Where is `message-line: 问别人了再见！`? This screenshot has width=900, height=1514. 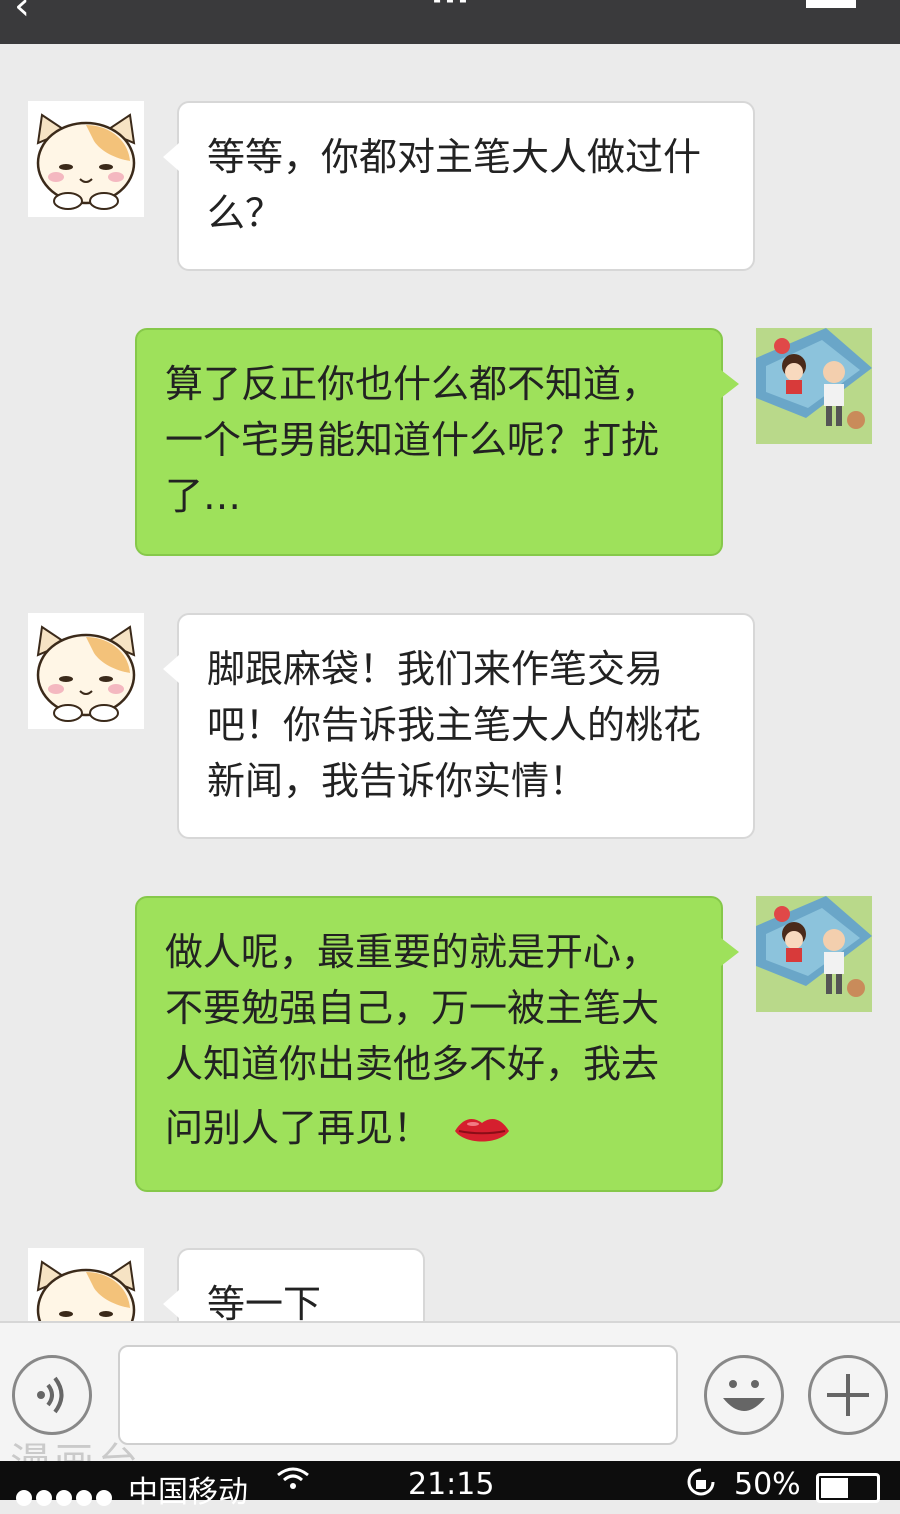 message-line: 问别人了再见！ is located at coordinates (298, 1128).